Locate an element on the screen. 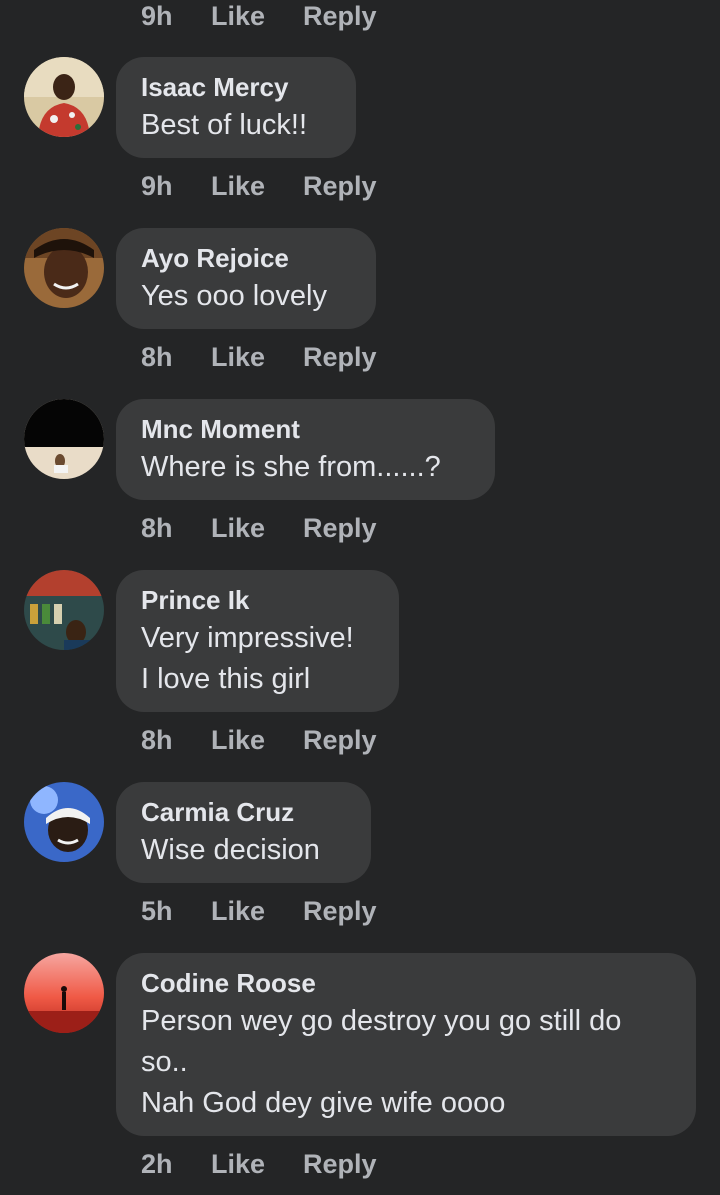 The height and width of the screenshot is (1195, 720). comment-author: Carmia Cruz is located at coordinates (243, 812).